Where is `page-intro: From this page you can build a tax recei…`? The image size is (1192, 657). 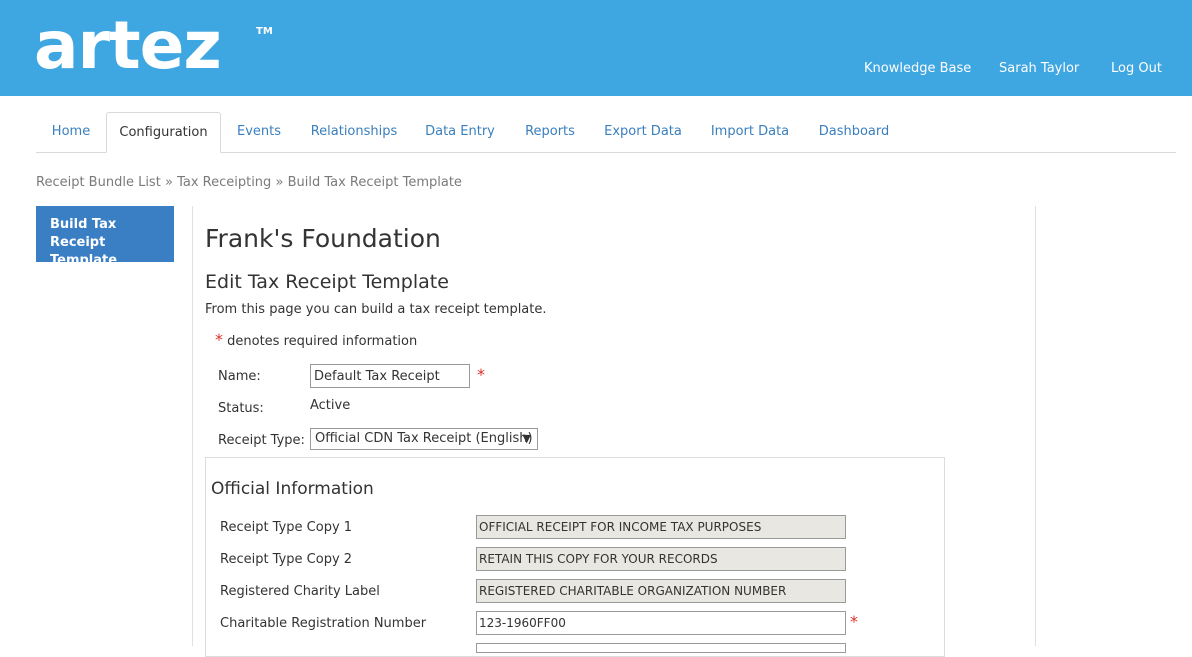
page-intro: From this page you can build a tax recei… is located at coordinates (376, 309).